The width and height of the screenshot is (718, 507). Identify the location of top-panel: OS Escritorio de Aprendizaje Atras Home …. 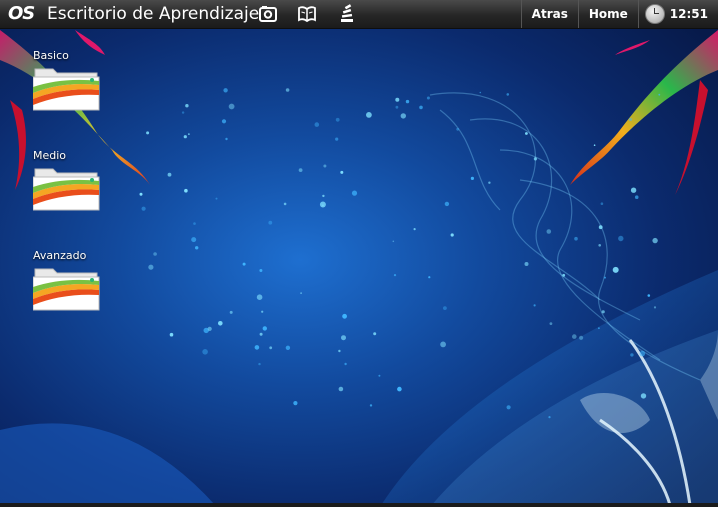
(359, 14).